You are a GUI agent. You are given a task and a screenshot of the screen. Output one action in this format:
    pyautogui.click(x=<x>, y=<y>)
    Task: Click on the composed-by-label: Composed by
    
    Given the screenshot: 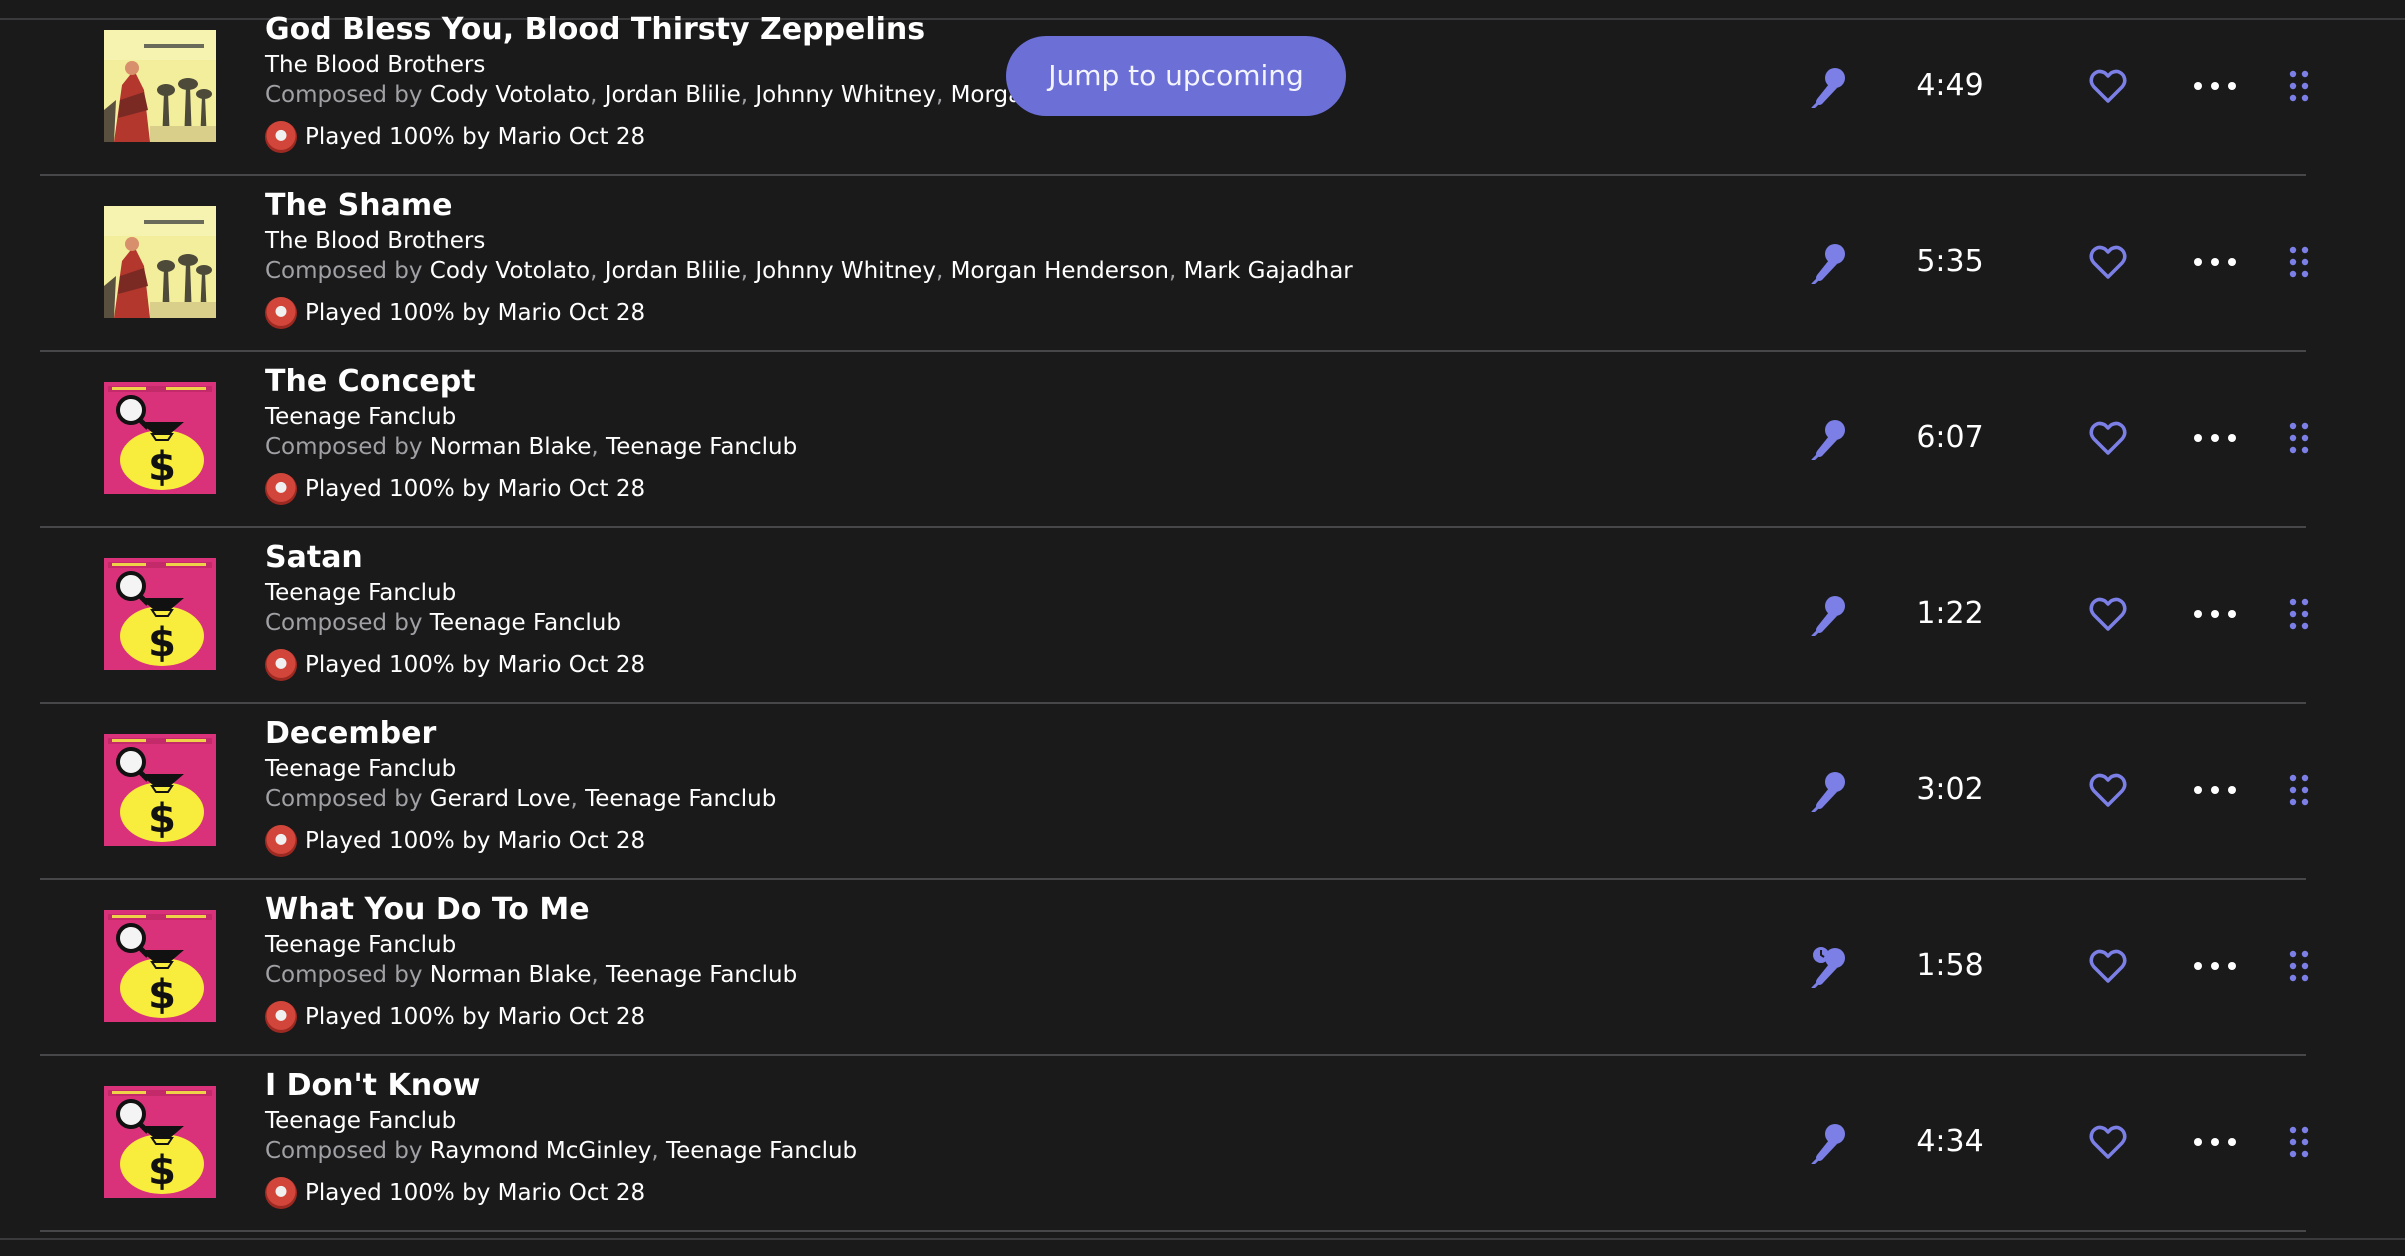 What is the action you would take?
    pyautogui.click(x=344, y=271)
    